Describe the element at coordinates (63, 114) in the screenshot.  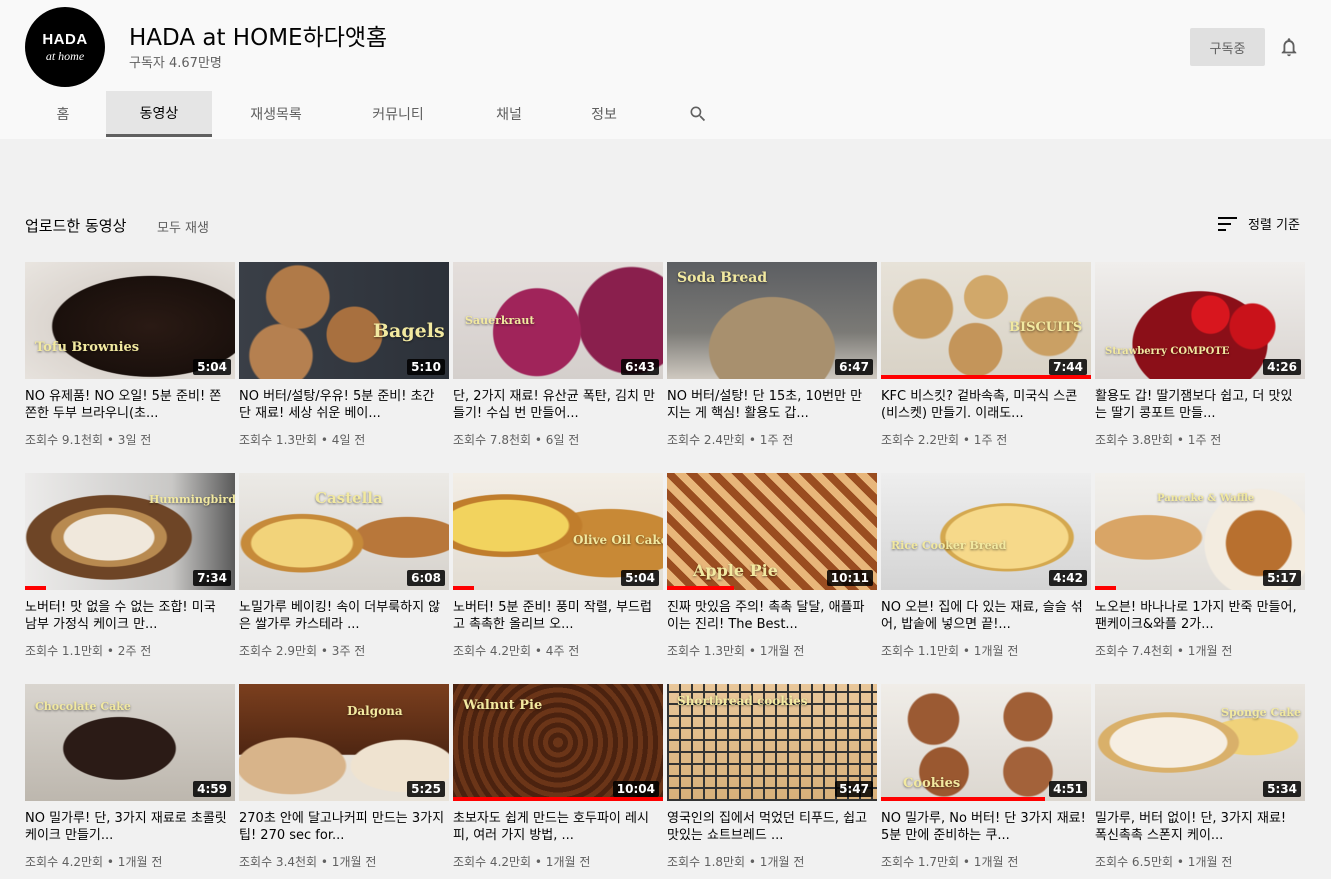
I see `tab-home: 홈` at that location.